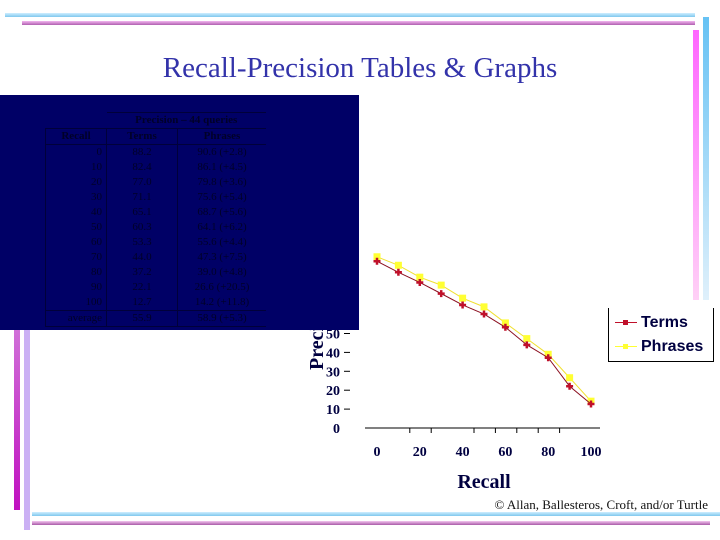 The height and width of the screenshot is (540, 720). What do you see at coordinates (76, 318) in the screenshot?
I see `cell-recall: average` at bounding box center [76, 318].